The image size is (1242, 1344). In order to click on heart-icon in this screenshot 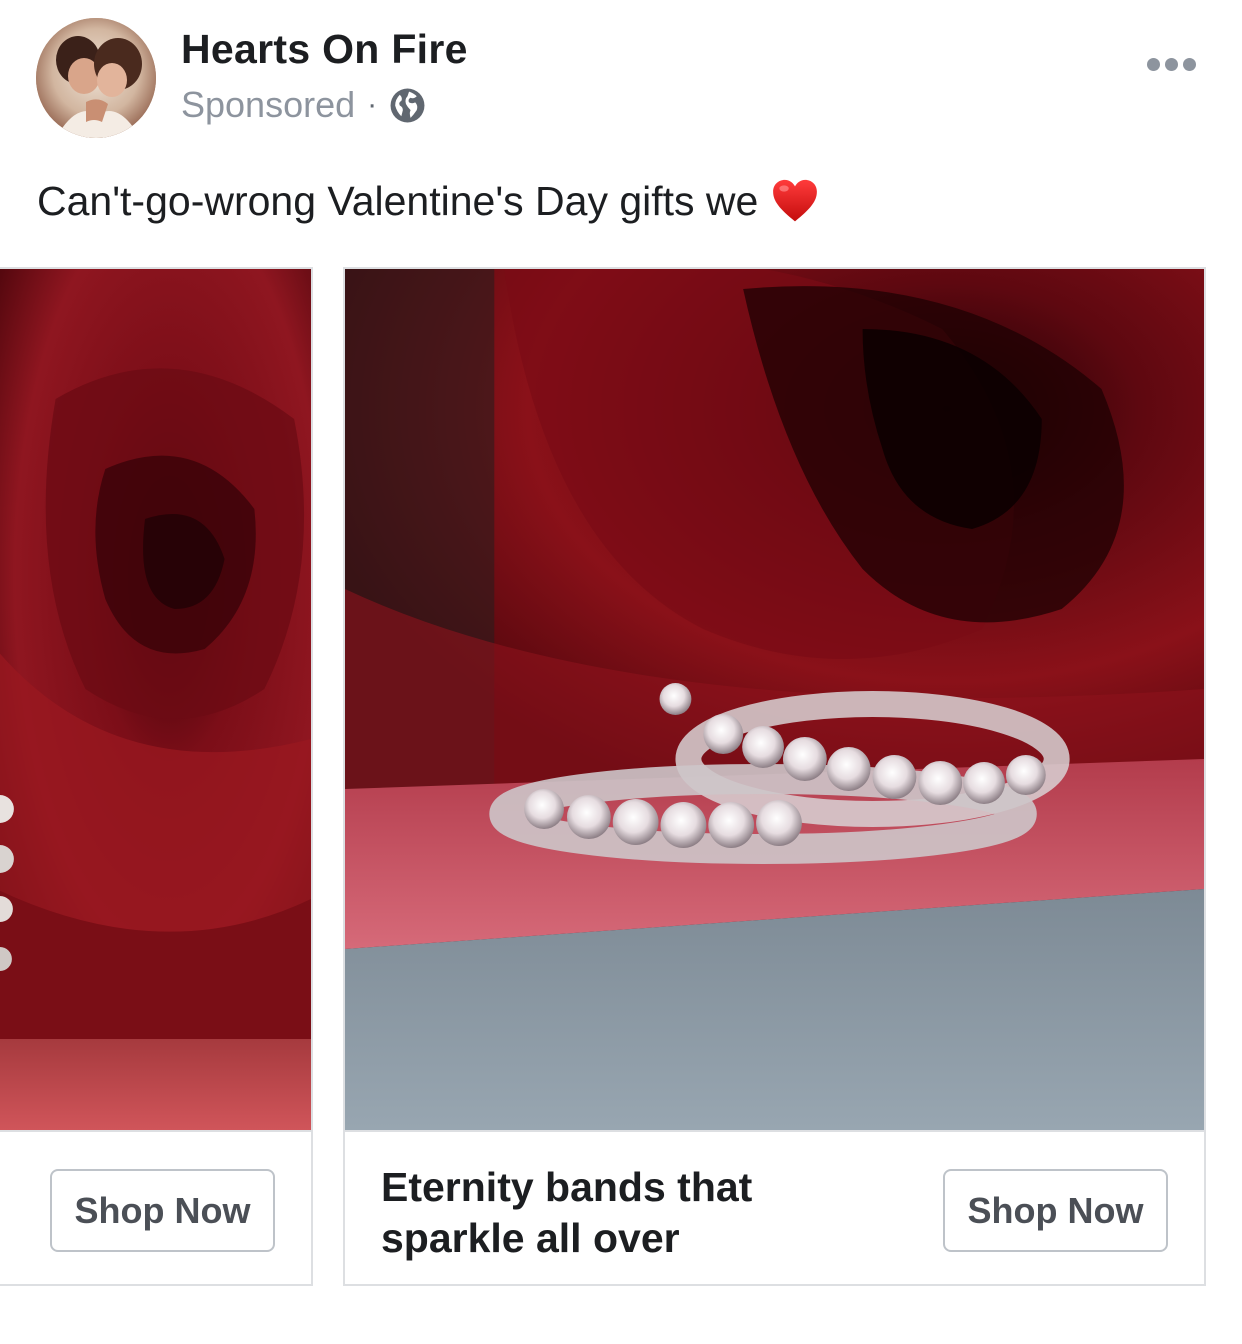, I will do `click(795, 200)`.